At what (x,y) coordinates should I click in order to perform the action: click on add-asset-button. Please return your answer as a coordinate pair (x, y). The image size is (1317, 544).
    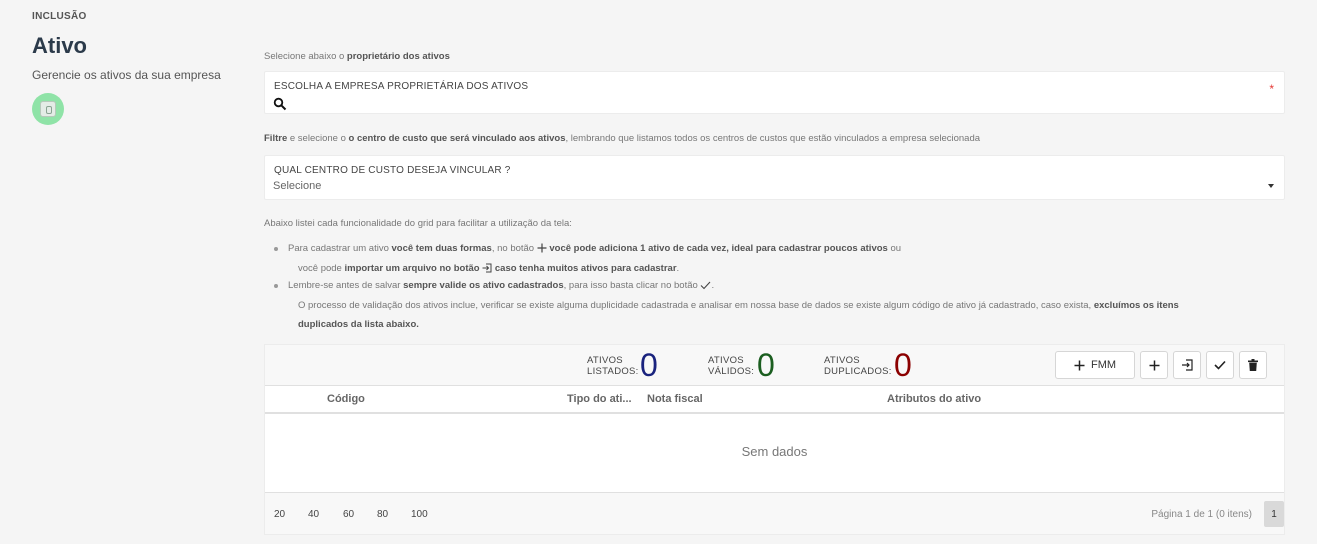
    Looking at the image, I should click on (1154, 365).